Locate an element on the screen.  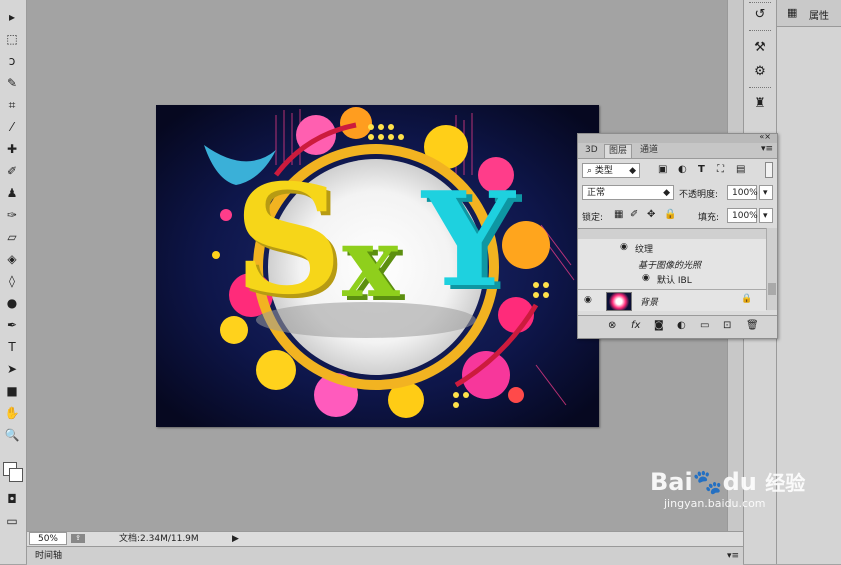
dodge-tool-icon: ● is located at coordinates (12, 303).